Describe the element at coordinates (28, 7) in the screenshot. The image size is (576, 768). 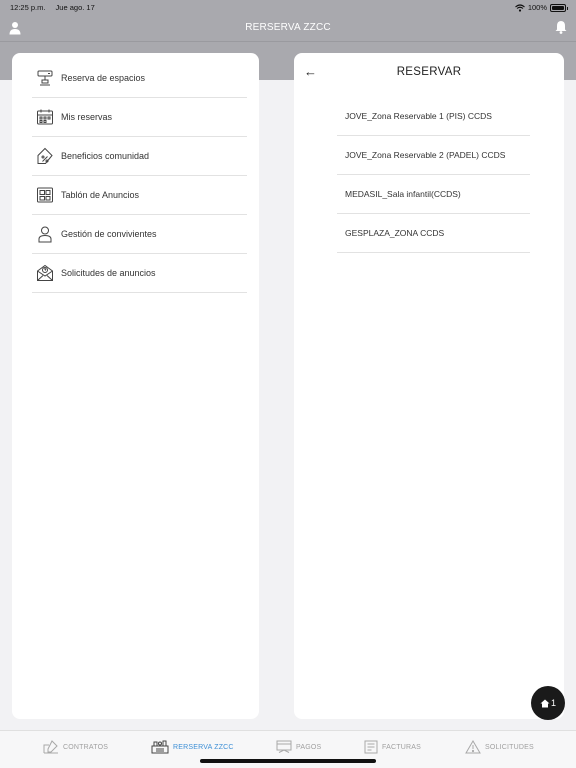
I see `status-time: 12:25 p.m.` at that location.